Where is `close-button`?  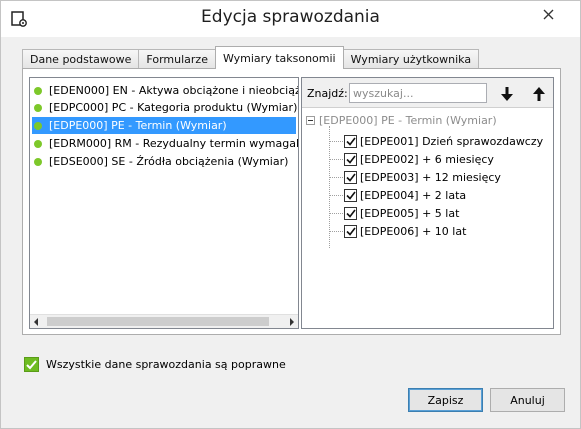 close-button is located at coordinates (548, 14).